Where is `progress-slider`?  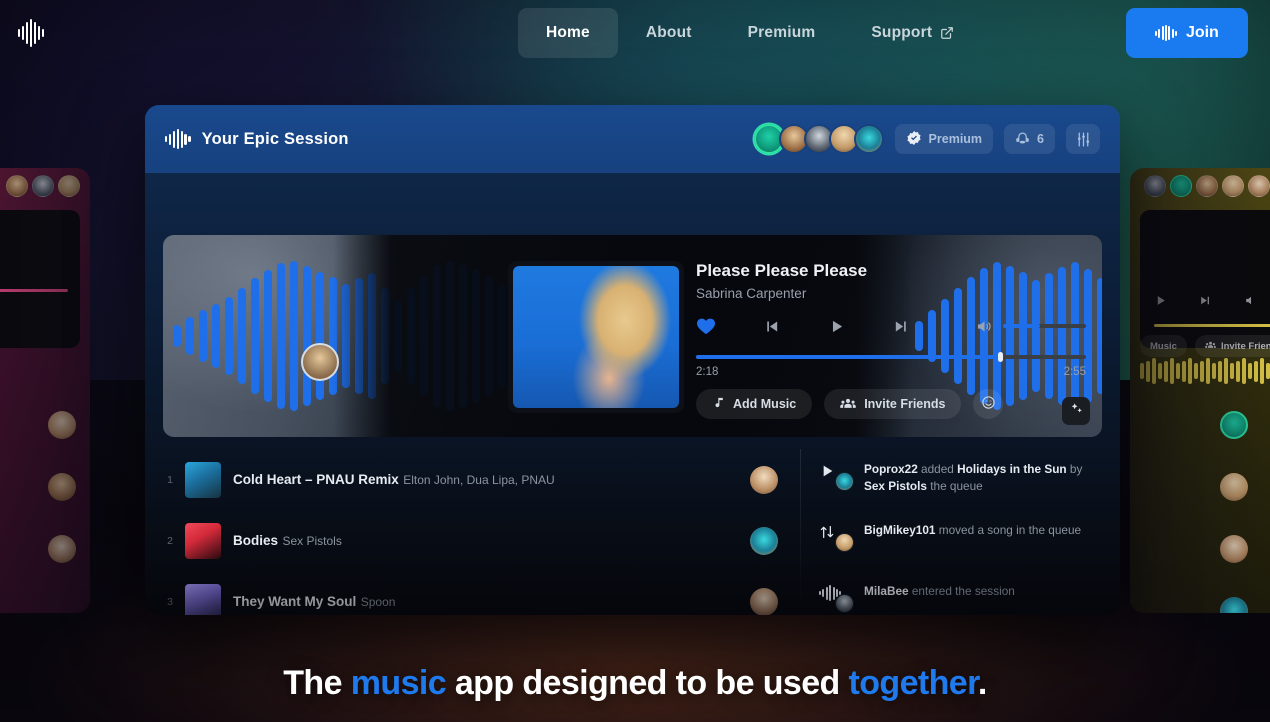 progress-slider is located at coordinates (891, 357).